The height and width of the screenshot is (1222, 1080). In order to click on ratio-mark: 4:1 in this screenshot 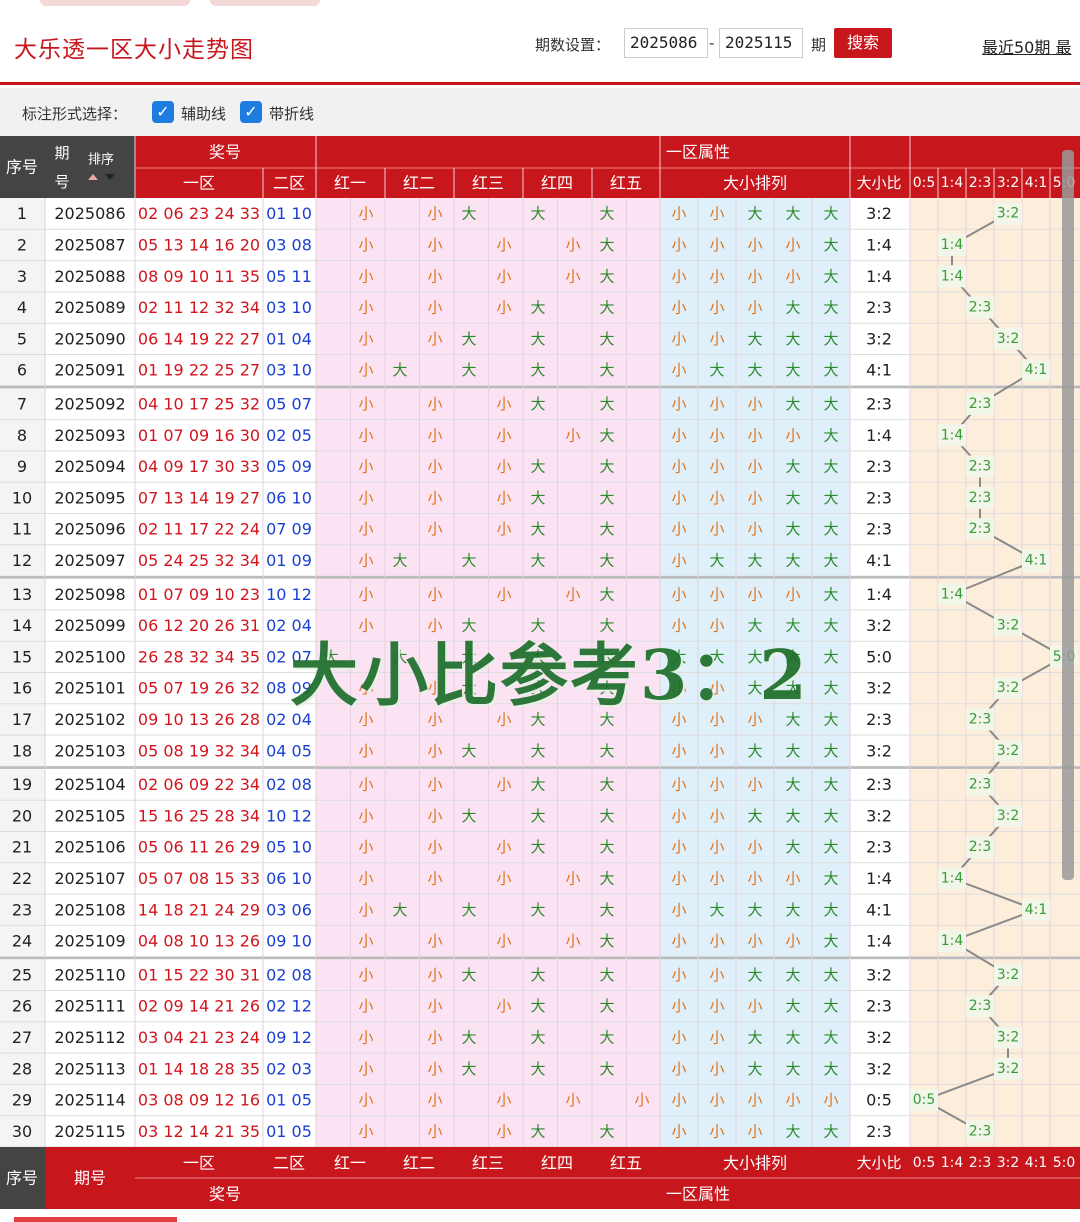, I will do `click(1036, 560)`.